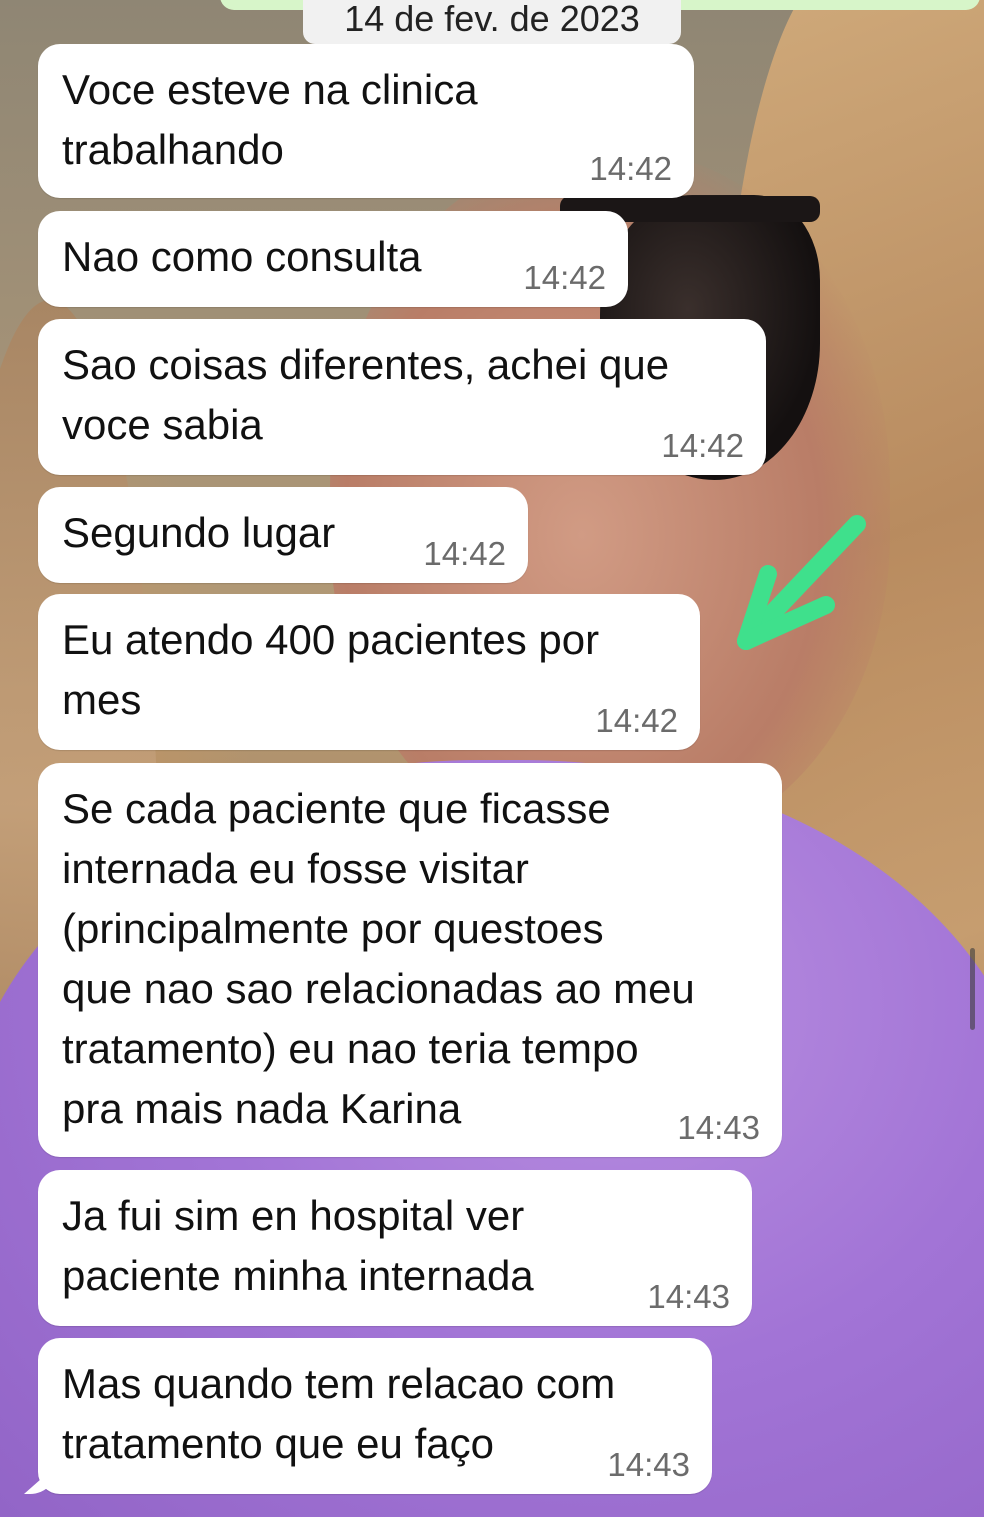  Describe the element at coordinates (270, 119) in the screenshot. I see `message-text: Voce esteve na clinica trabalhando` at that location.